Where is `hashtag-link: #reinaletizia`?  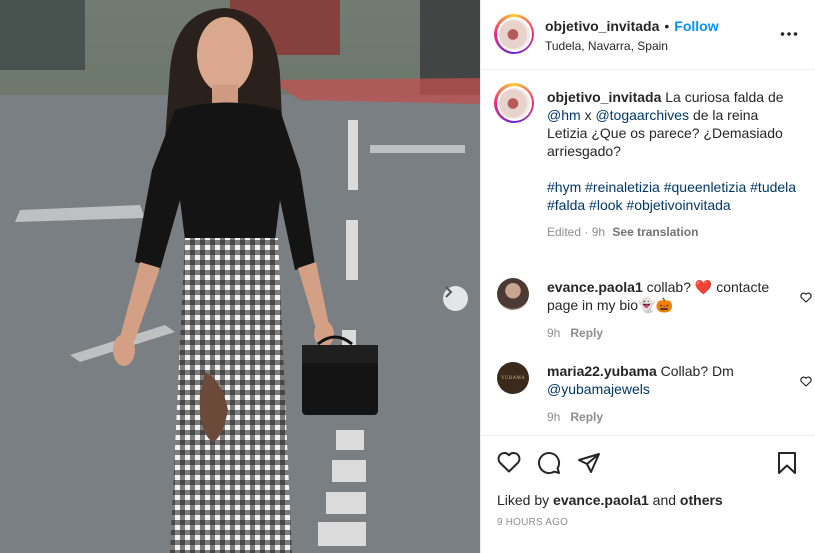 hashtag-link: #reinaletizia is located at coordinates (622, 187).